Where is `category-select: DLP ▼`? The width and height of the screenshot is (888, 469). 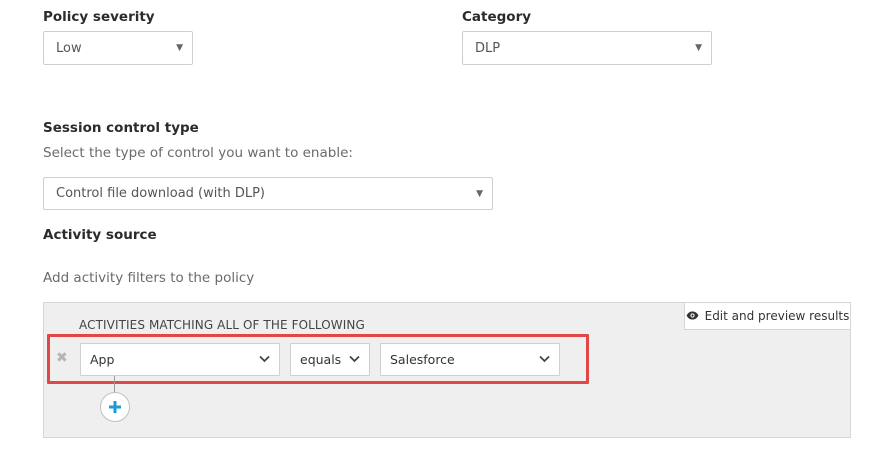
category-select: DLP ▼ is located at coordinates (587, 48).